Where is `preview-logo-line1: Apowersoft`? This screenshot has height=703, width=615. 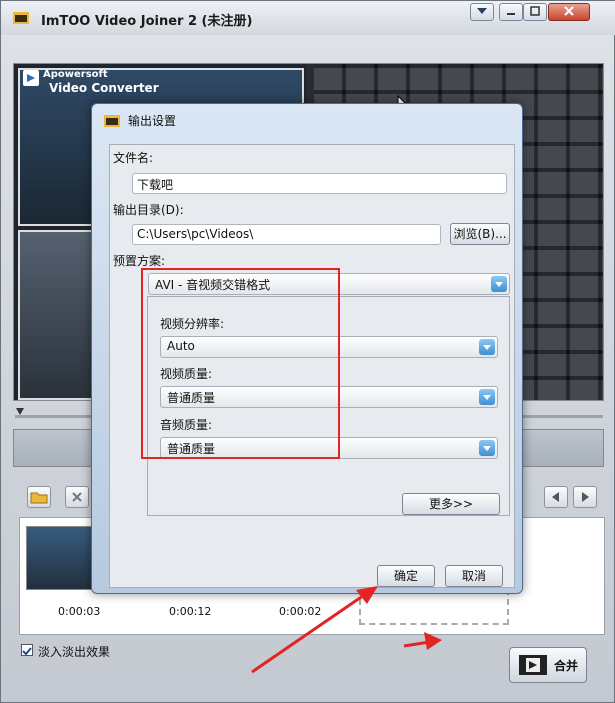 preview-logo-line1: Apowersoft is located at coordinates (75, 74).